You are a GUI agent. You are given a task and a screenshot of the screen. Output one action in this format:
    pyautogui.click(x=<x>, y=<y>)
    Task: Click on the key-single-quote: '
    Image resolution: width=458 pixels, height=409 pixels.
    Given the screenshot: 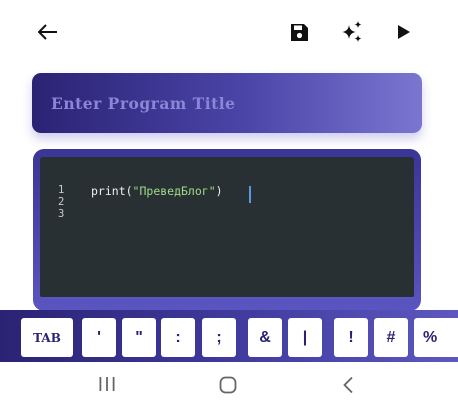 What is the action you would take?
    pyautogui.click(x=99, y=337)
    